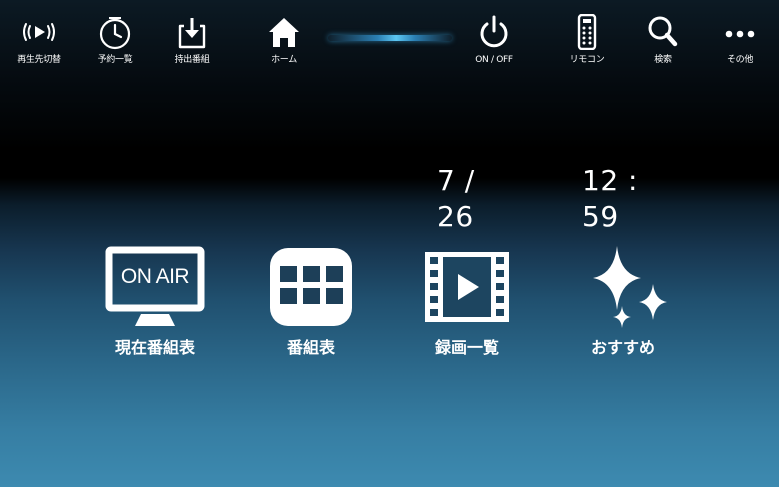 The width and height of the screenshot is (779, 487). Describe the element at coordinates (390, 38) in the screenshot. I see `loading-indicator` at that location.